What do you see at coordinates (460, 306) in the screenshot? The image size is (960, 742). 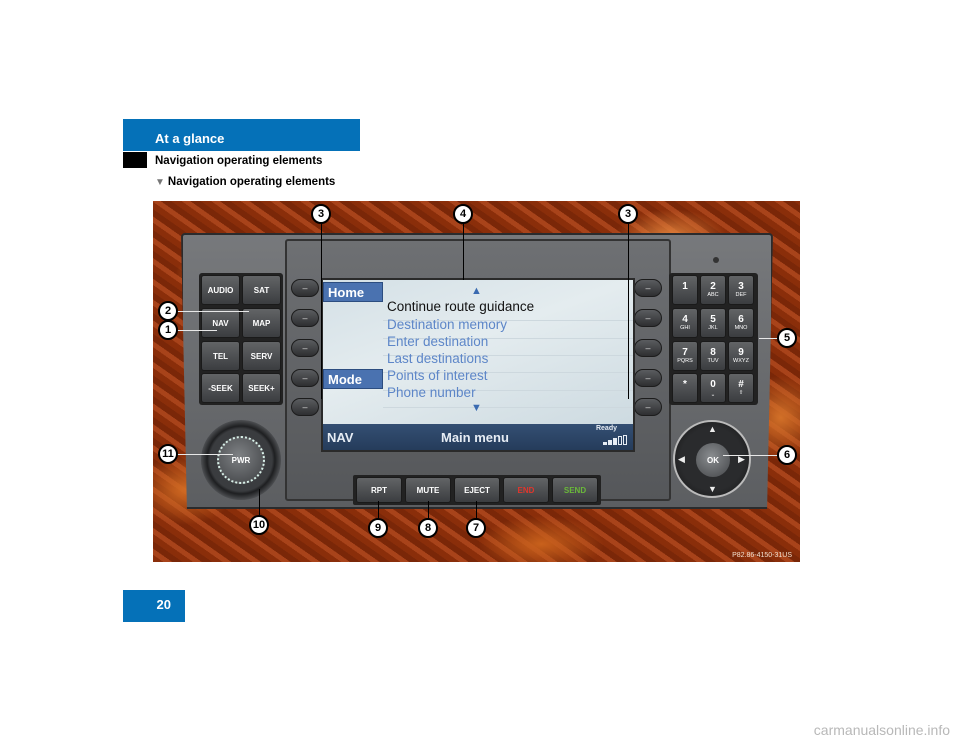 I see `menu-item-continue-route-guidance: Continue route guidance` at bounding box center [460, 306].